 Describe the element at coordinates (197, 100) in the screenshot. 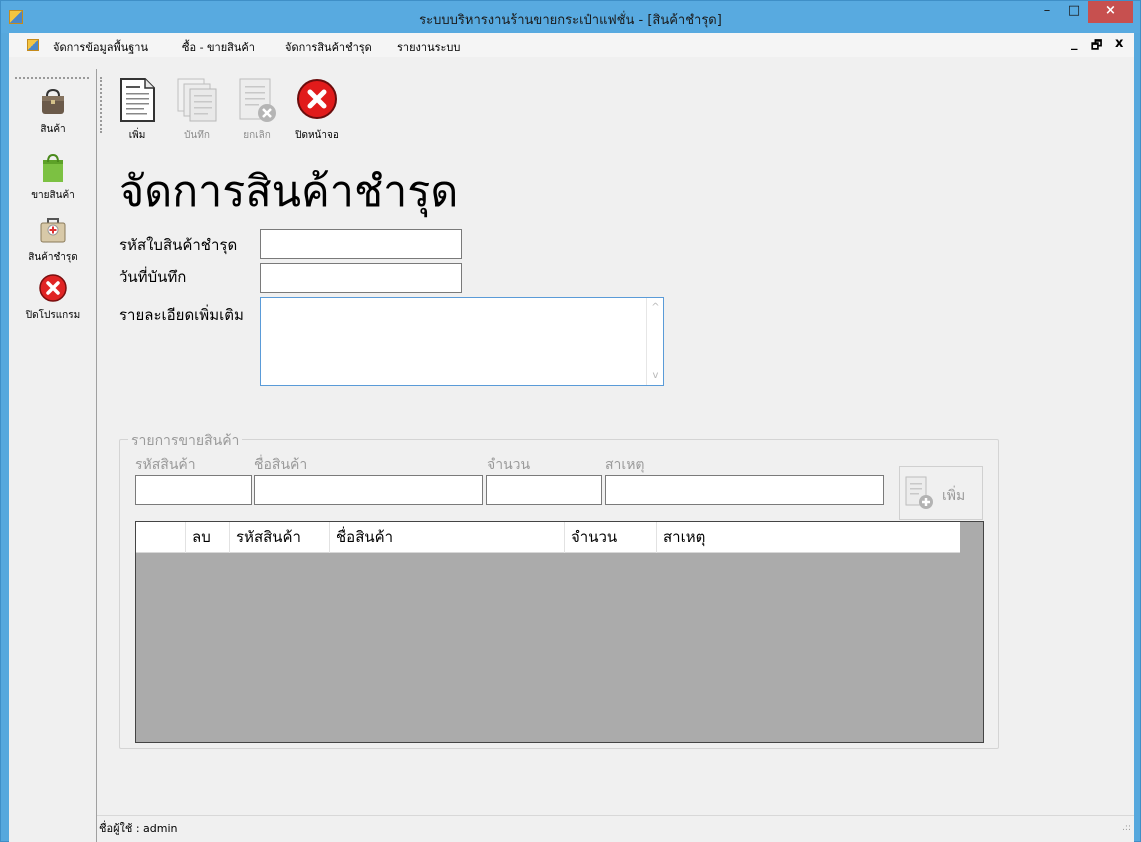

I see `save-documents-icon` at that location.